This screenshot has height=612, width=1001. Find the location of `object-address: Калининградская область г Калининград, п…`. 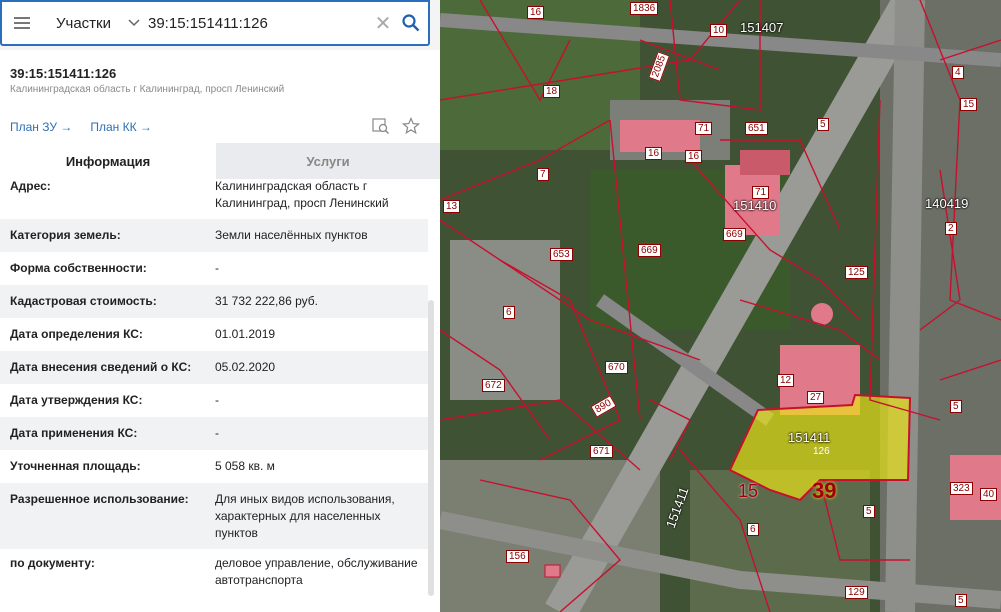

object-address: Калининградская область г Калининград, п… is located at coordinates (147, 89).